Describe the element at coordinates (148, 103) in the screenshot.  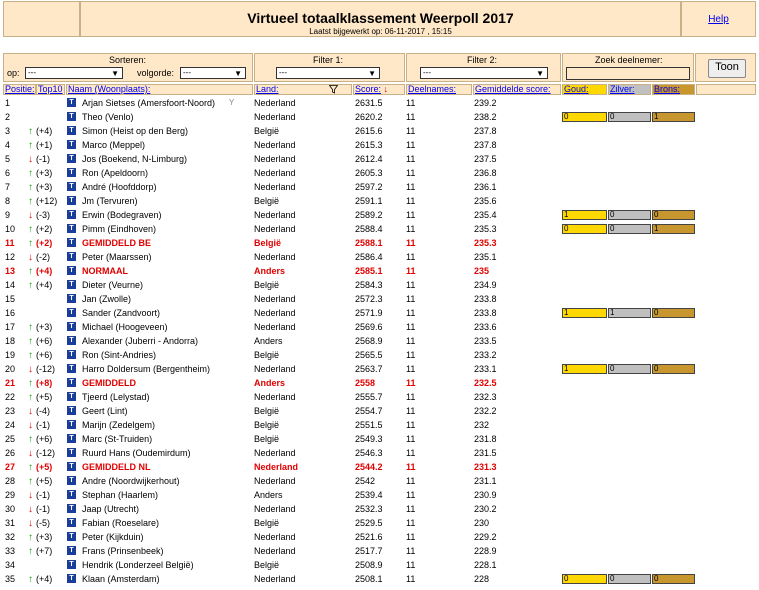
I see `cell-name: Arjan Sietses (Amersfoort-Noord)` at that location.